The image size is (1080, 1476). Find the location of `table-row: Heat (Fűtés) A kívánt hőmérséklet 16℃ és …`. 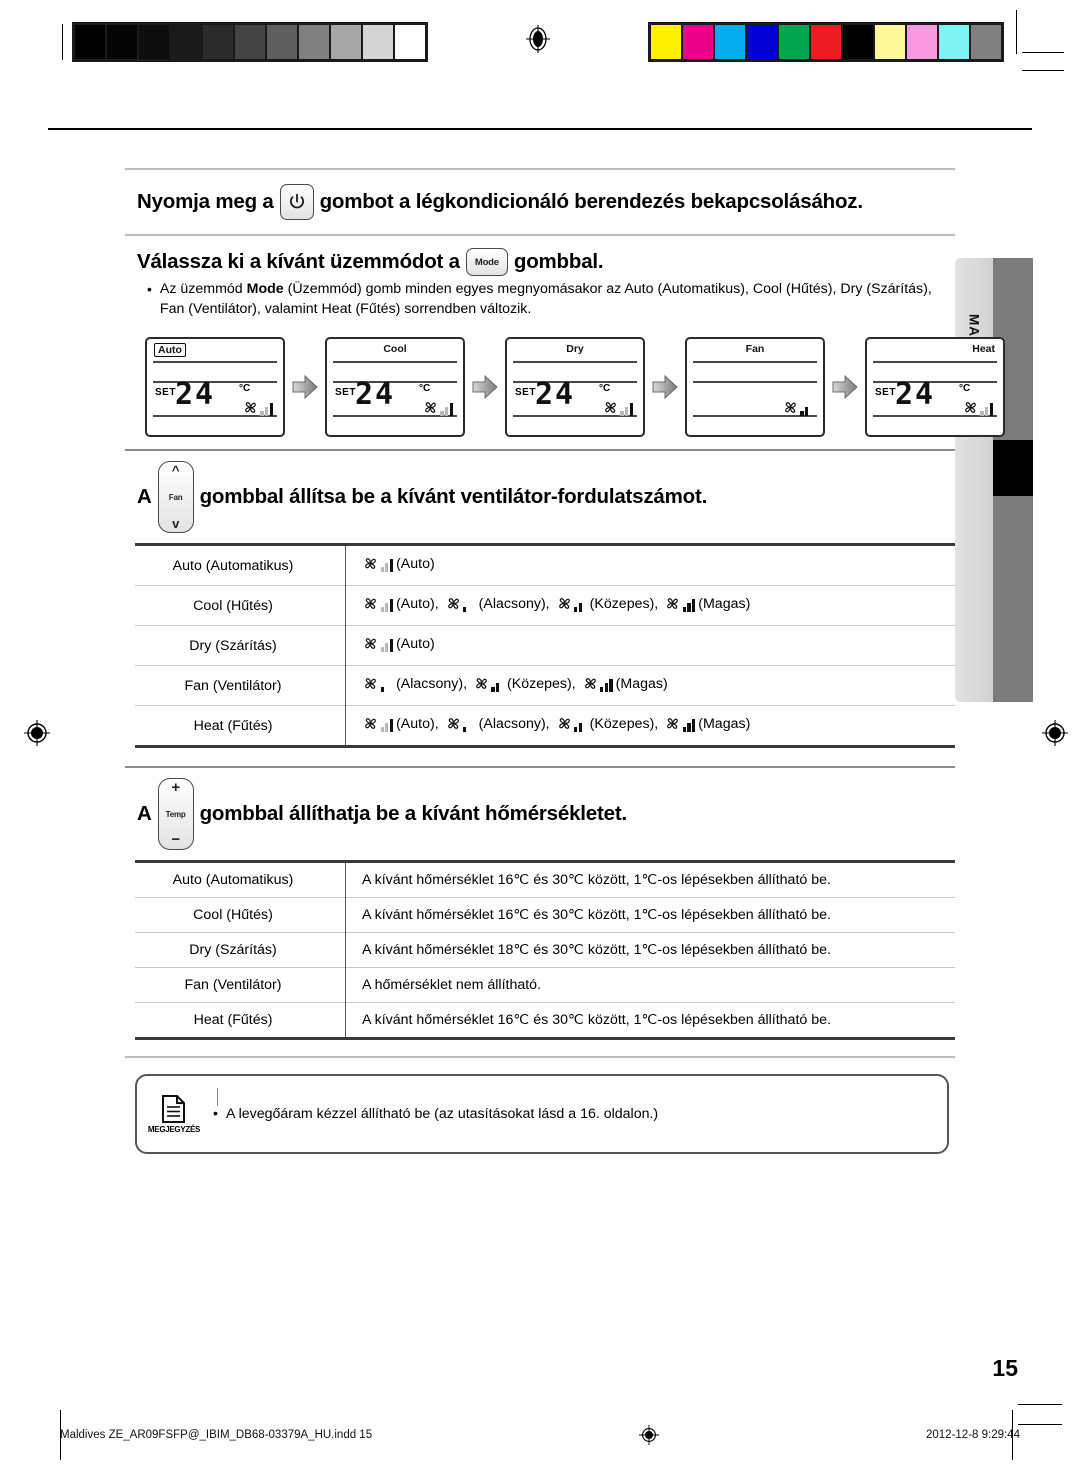

table-row: Heat (Fűtés) A kívánt hőmérséklet 16℃ és … is located at coordinates (545, 1020).